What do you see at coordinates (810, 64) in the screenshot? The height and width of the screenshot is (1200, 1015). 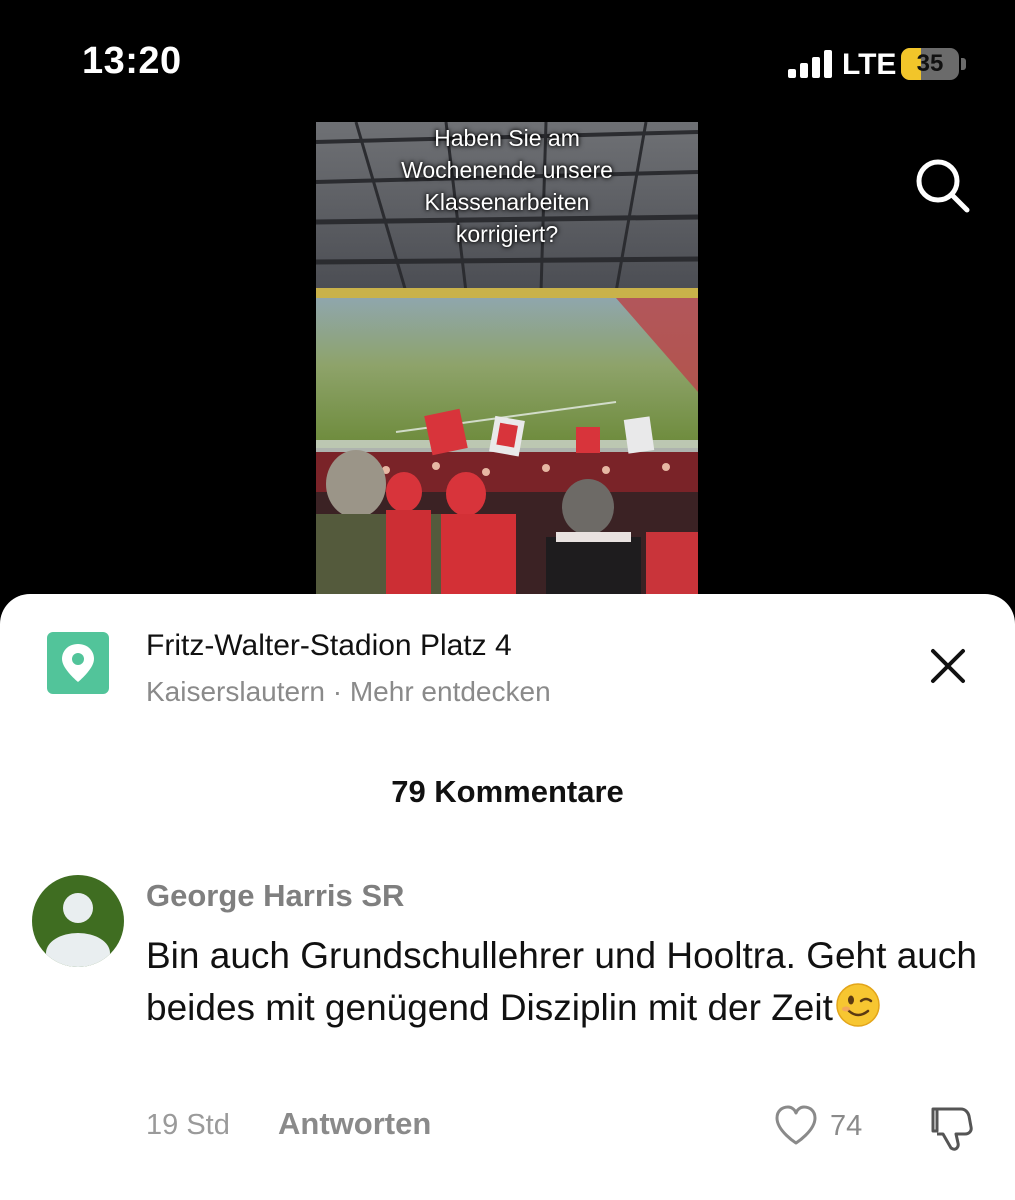 I see `signal-icon` at bounding box center [810, 64].